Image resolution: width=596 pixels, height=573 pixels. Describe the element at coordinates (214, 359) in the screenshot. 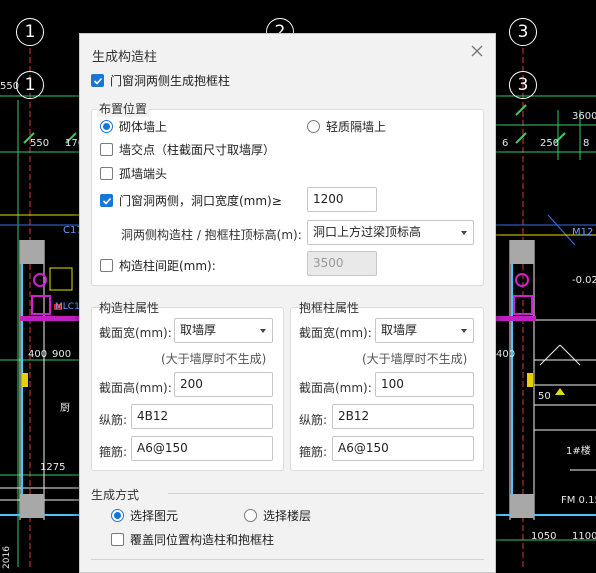

I see `col-width-note: (大于墙厚时不生成)` at that location.